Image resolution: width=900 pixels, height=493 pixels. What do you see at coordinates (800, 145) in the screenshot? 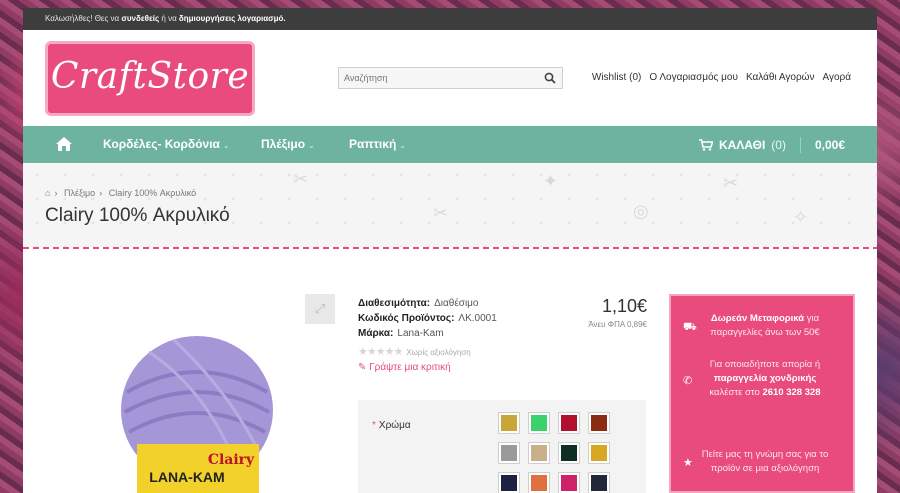
I see `divider` at bounding box center [800, 145].